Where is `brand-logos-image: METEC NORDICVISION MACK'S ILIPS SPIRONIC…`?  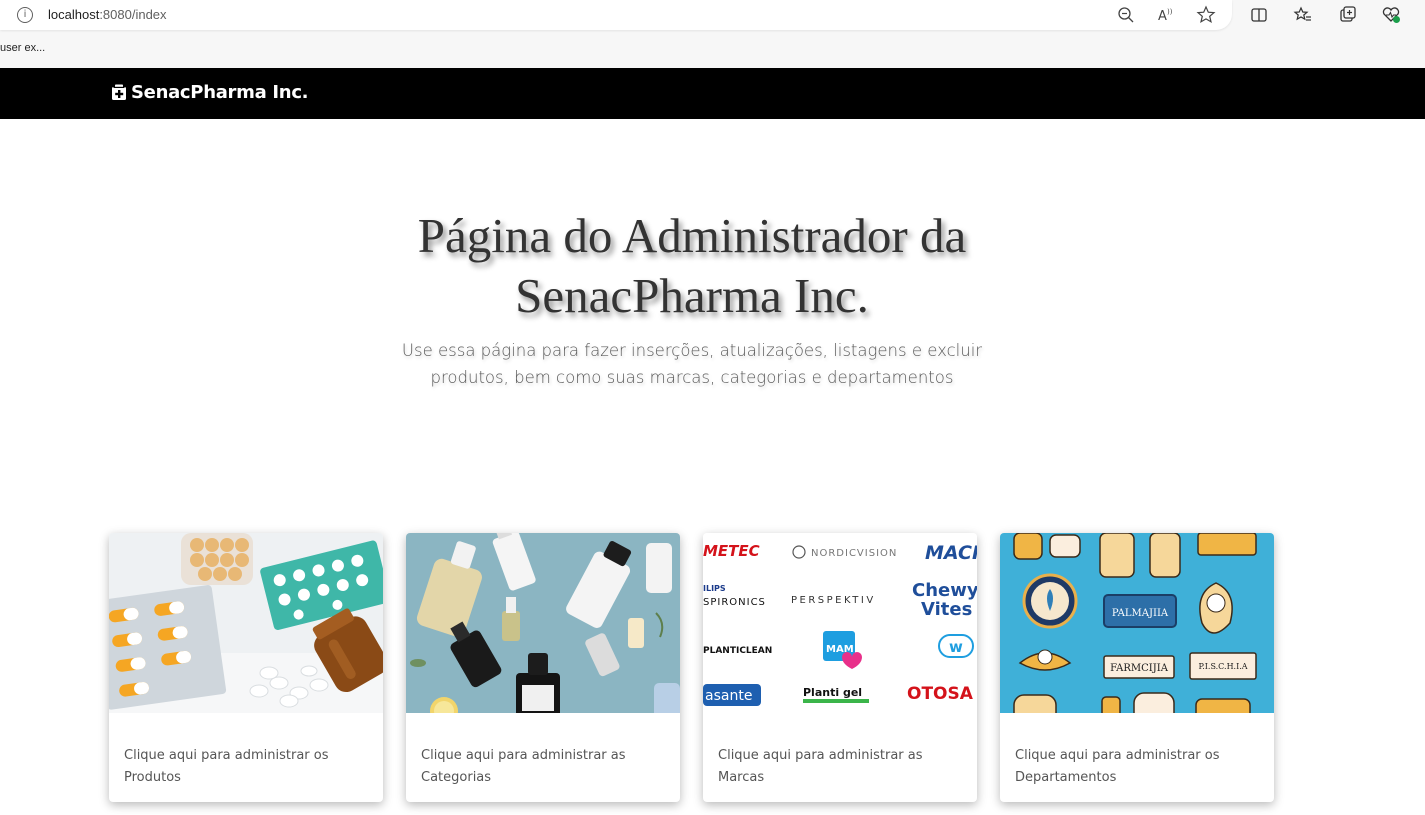
brand-logos-image: METEC NORDICVISION MACK'S ILIPS SPIRONIC… is located at coordinates (840, 623).